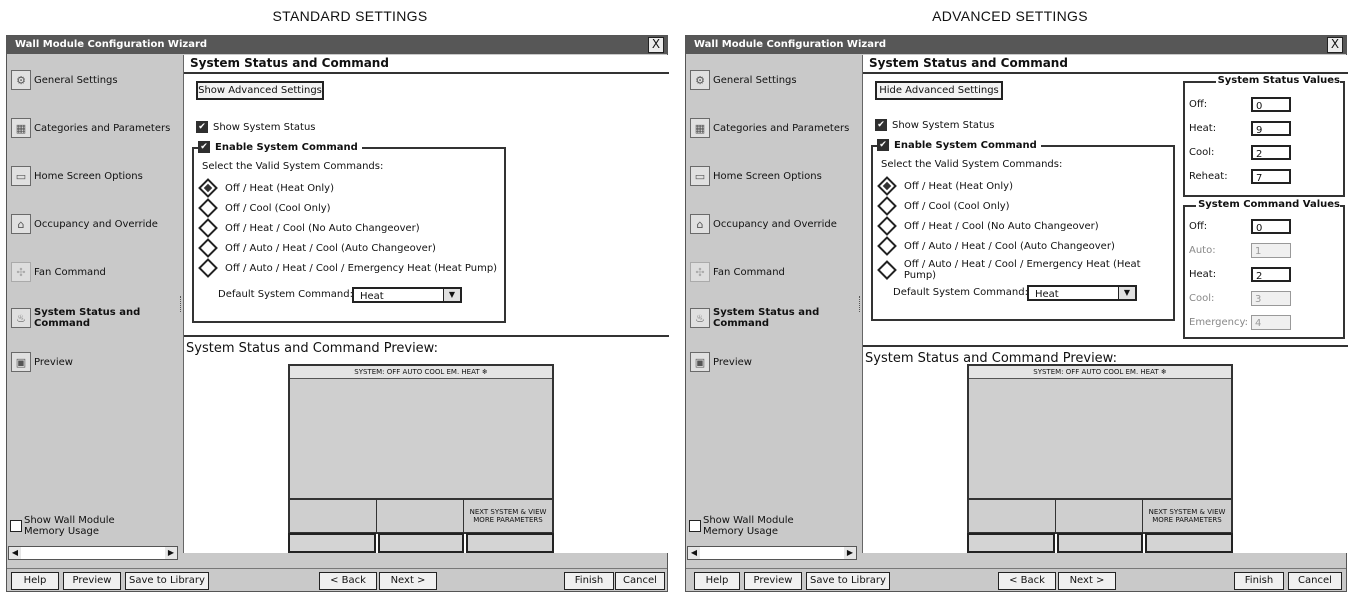  I want to click on command-heat-input: 2, so click(1271, 274).